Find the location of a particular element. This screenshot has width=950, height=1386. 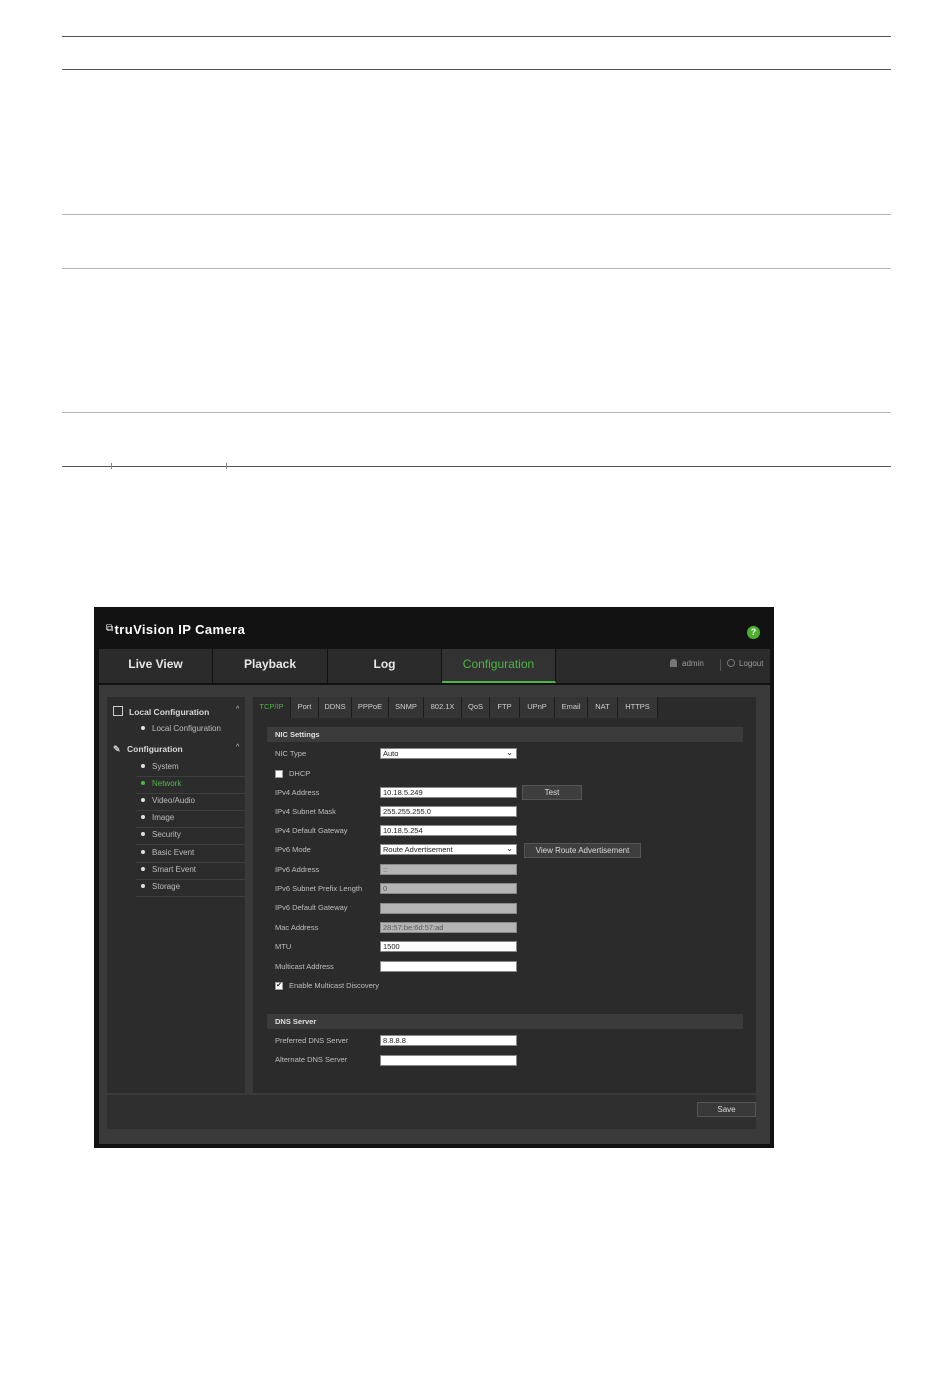

subtab-port: Port is located at coordinates (305, 707).